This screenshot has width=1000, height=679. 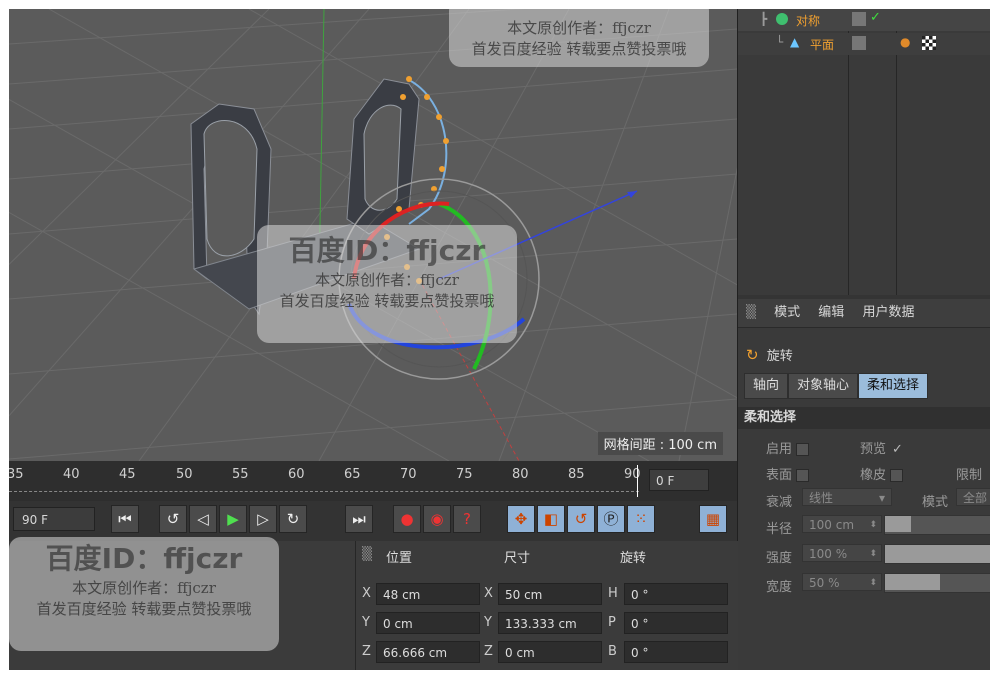 I want to click on surface-label: 表面, so click(x=788, y=473).